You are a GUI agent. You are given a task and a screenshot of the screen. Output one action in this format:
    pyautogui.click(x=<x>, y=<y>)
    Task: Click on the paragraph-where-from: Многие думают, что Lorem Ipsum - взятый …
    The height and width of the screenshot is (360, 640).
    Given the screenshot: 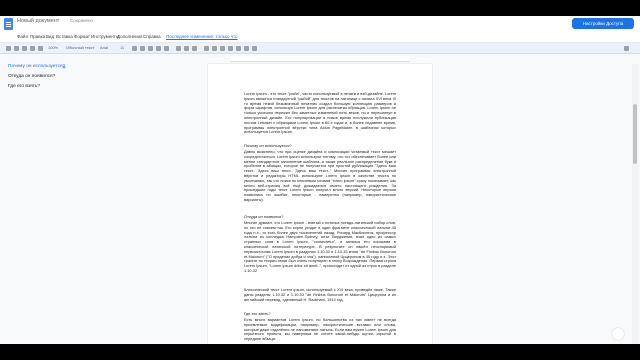 What is the action you would take?
    pyautogui.click(x=320, y=252)
    